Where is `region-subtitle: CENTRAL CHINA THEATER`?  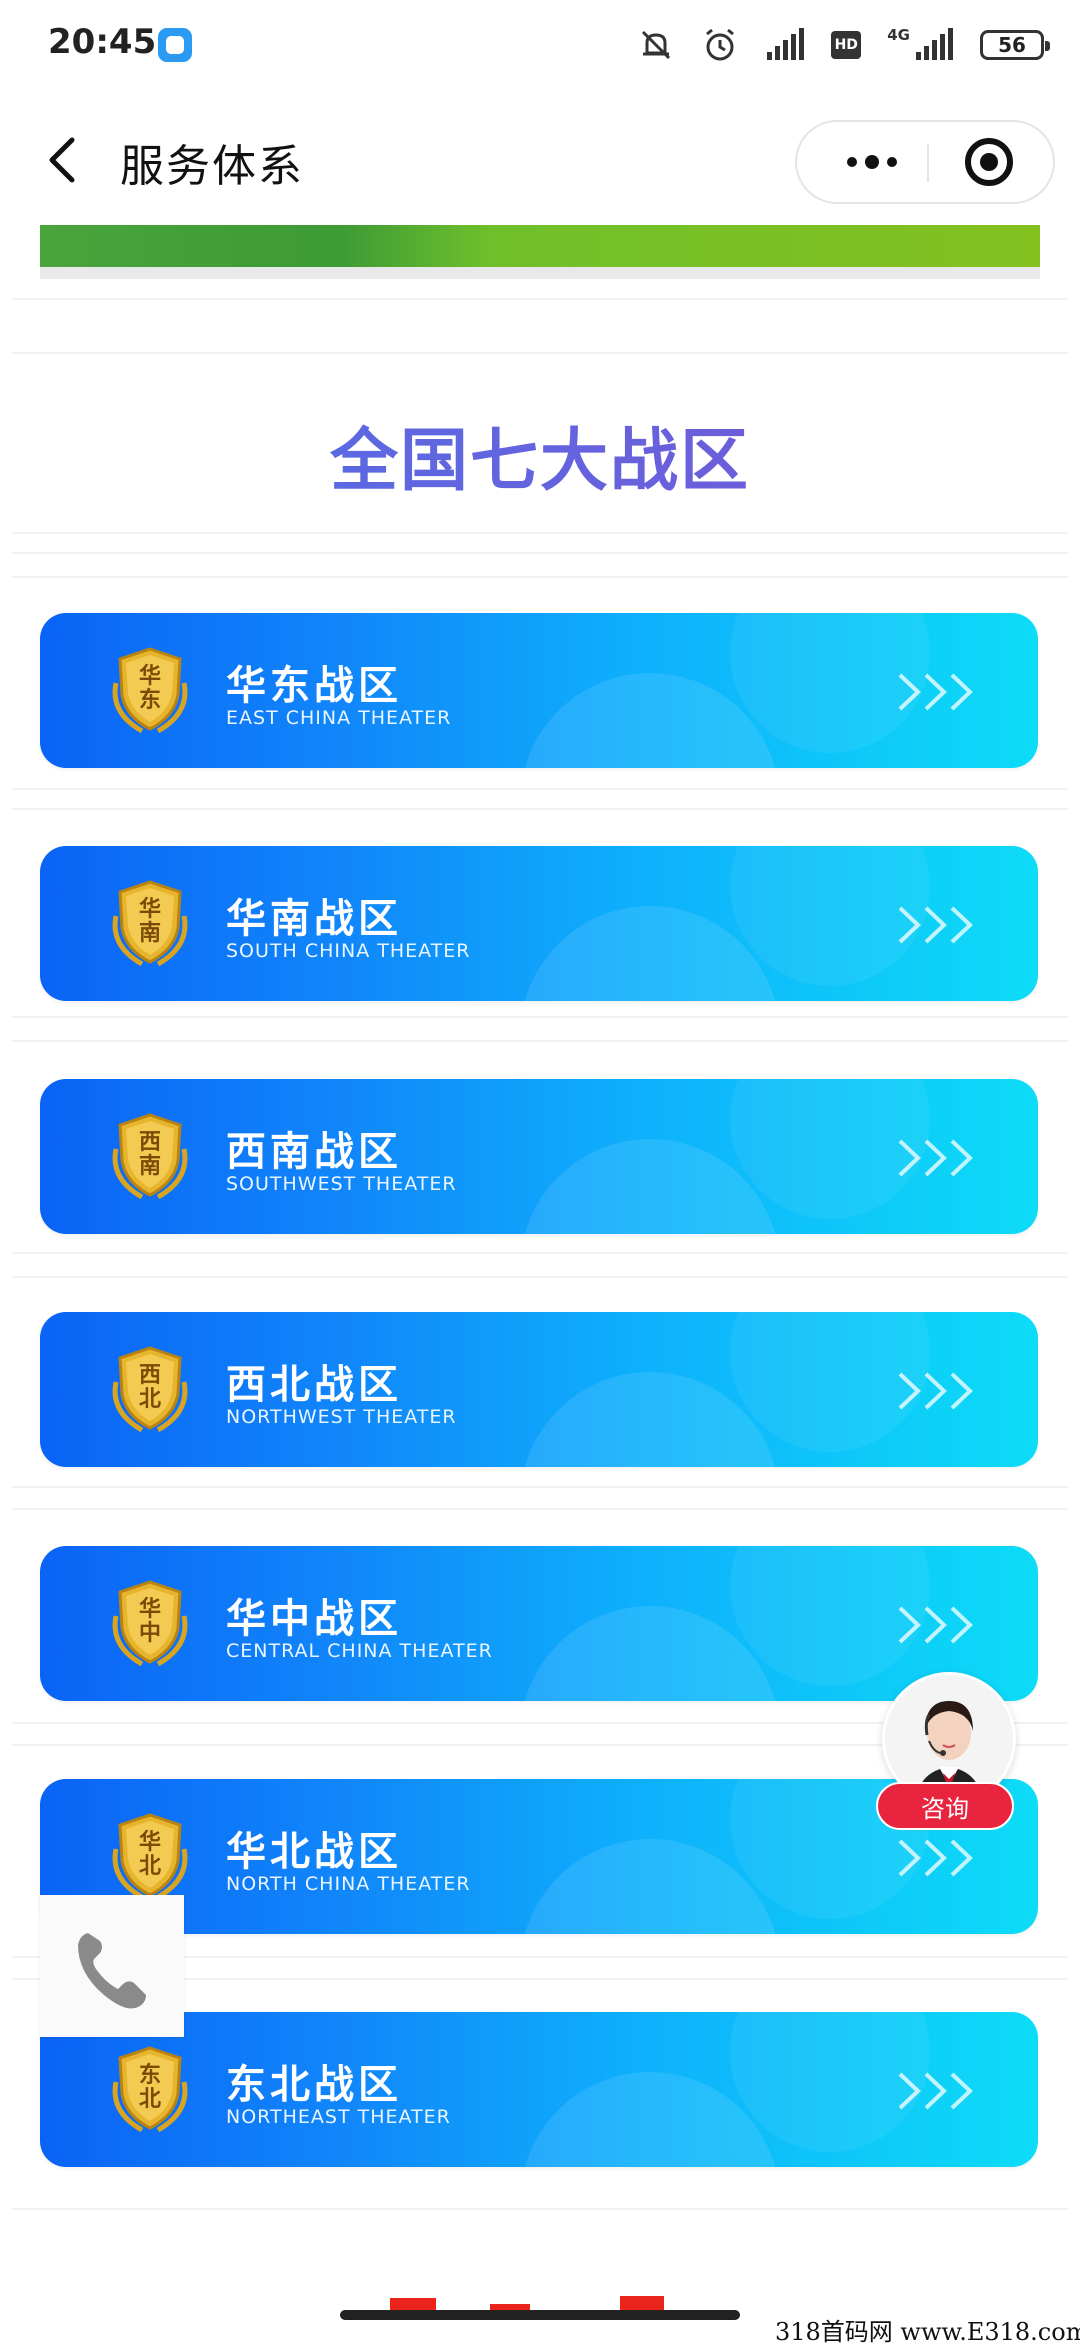
region-subtitle: CENTRAL CHINA THEATER is located at coordinates (359, 1651).